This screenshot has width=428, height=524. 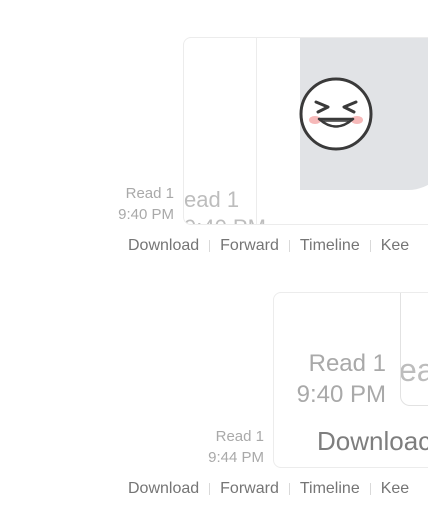 I want to click on message-meta: Read 1 9:44 PM, so click(x=225, y=447).